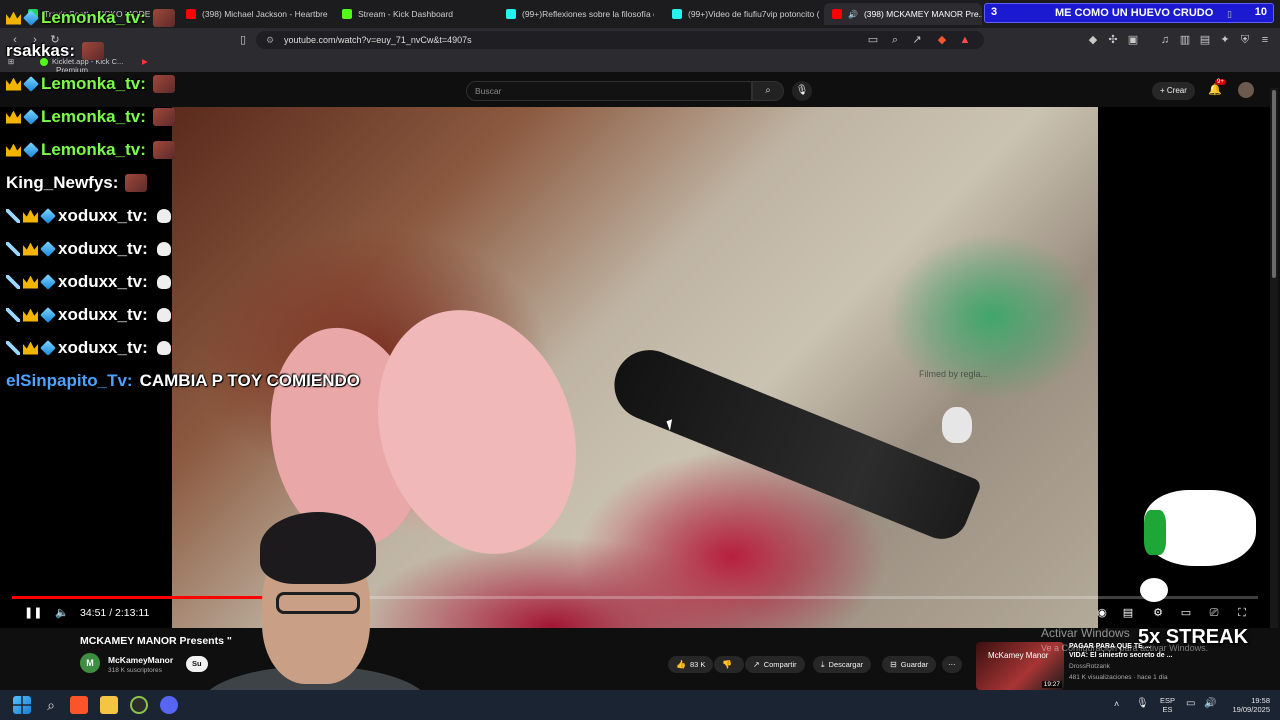  What do you see at coordinates (1190, 704) in the screenshot?
I see `display-icon: ▭` at bounding box center [1190, 704].